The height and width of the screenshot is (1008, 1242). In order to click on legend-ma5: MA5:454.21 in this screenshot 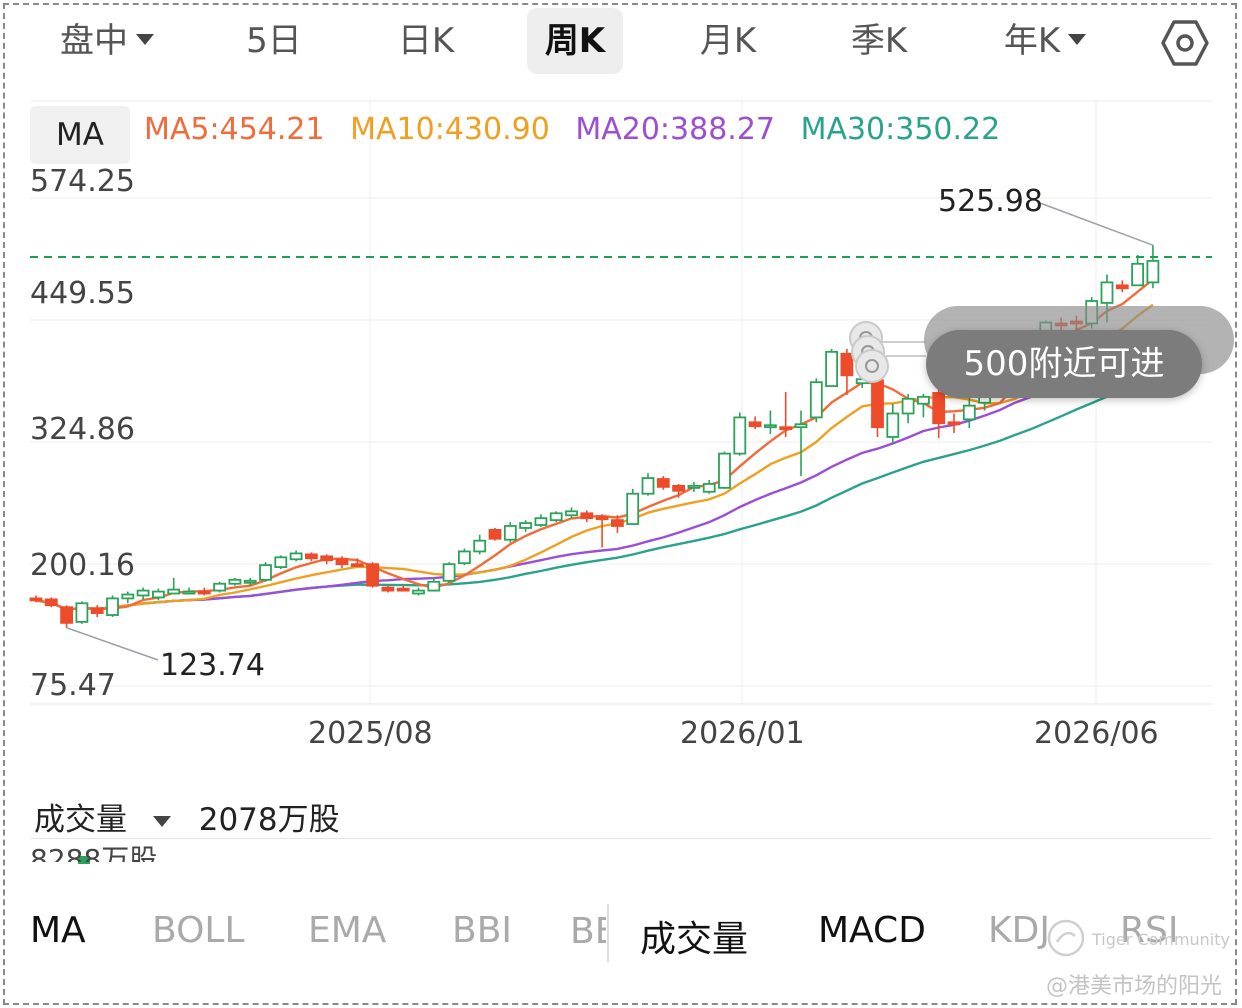, I will do `click(234, 129)`.